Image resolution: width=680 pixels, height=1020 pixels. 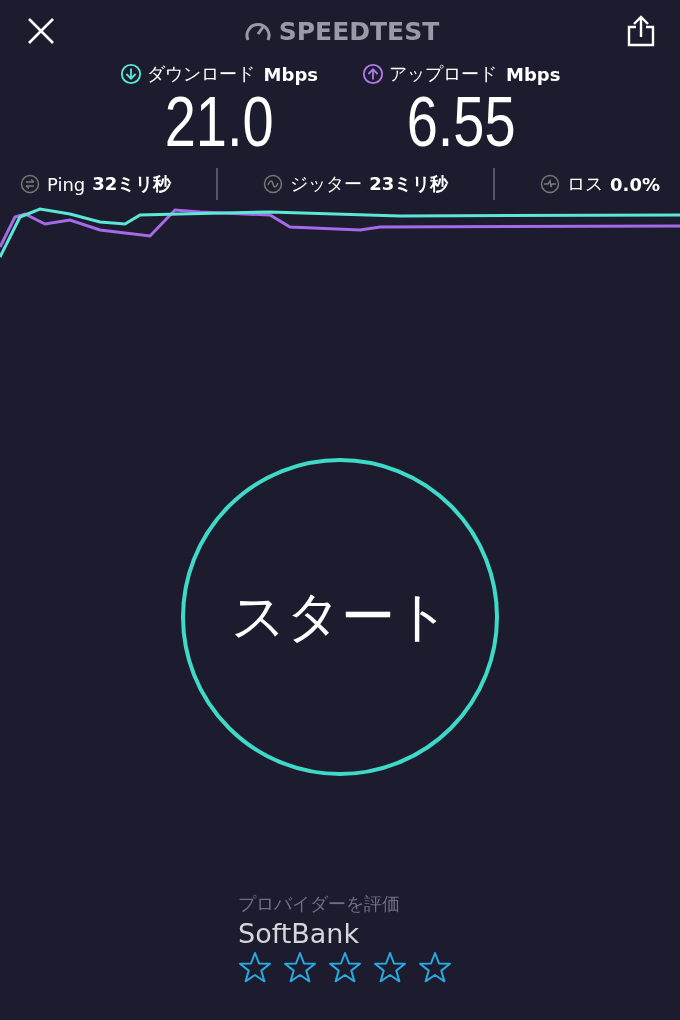 I want to click on rate-provider-label: プロバイダーを評価, so click(x=319, y=904).